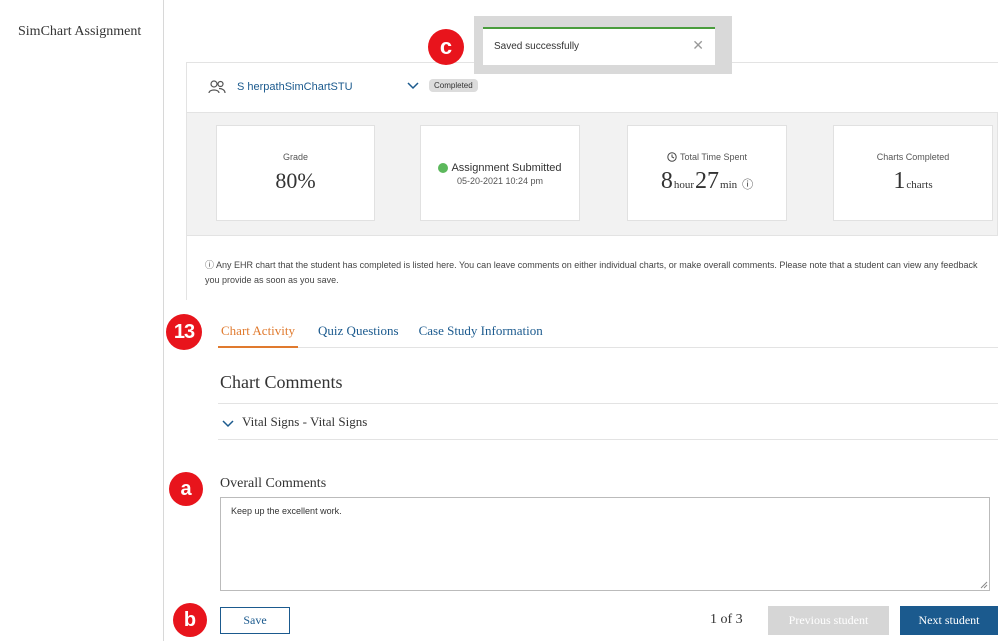  I want to click on hours-unit: hour, so click(684, 185).